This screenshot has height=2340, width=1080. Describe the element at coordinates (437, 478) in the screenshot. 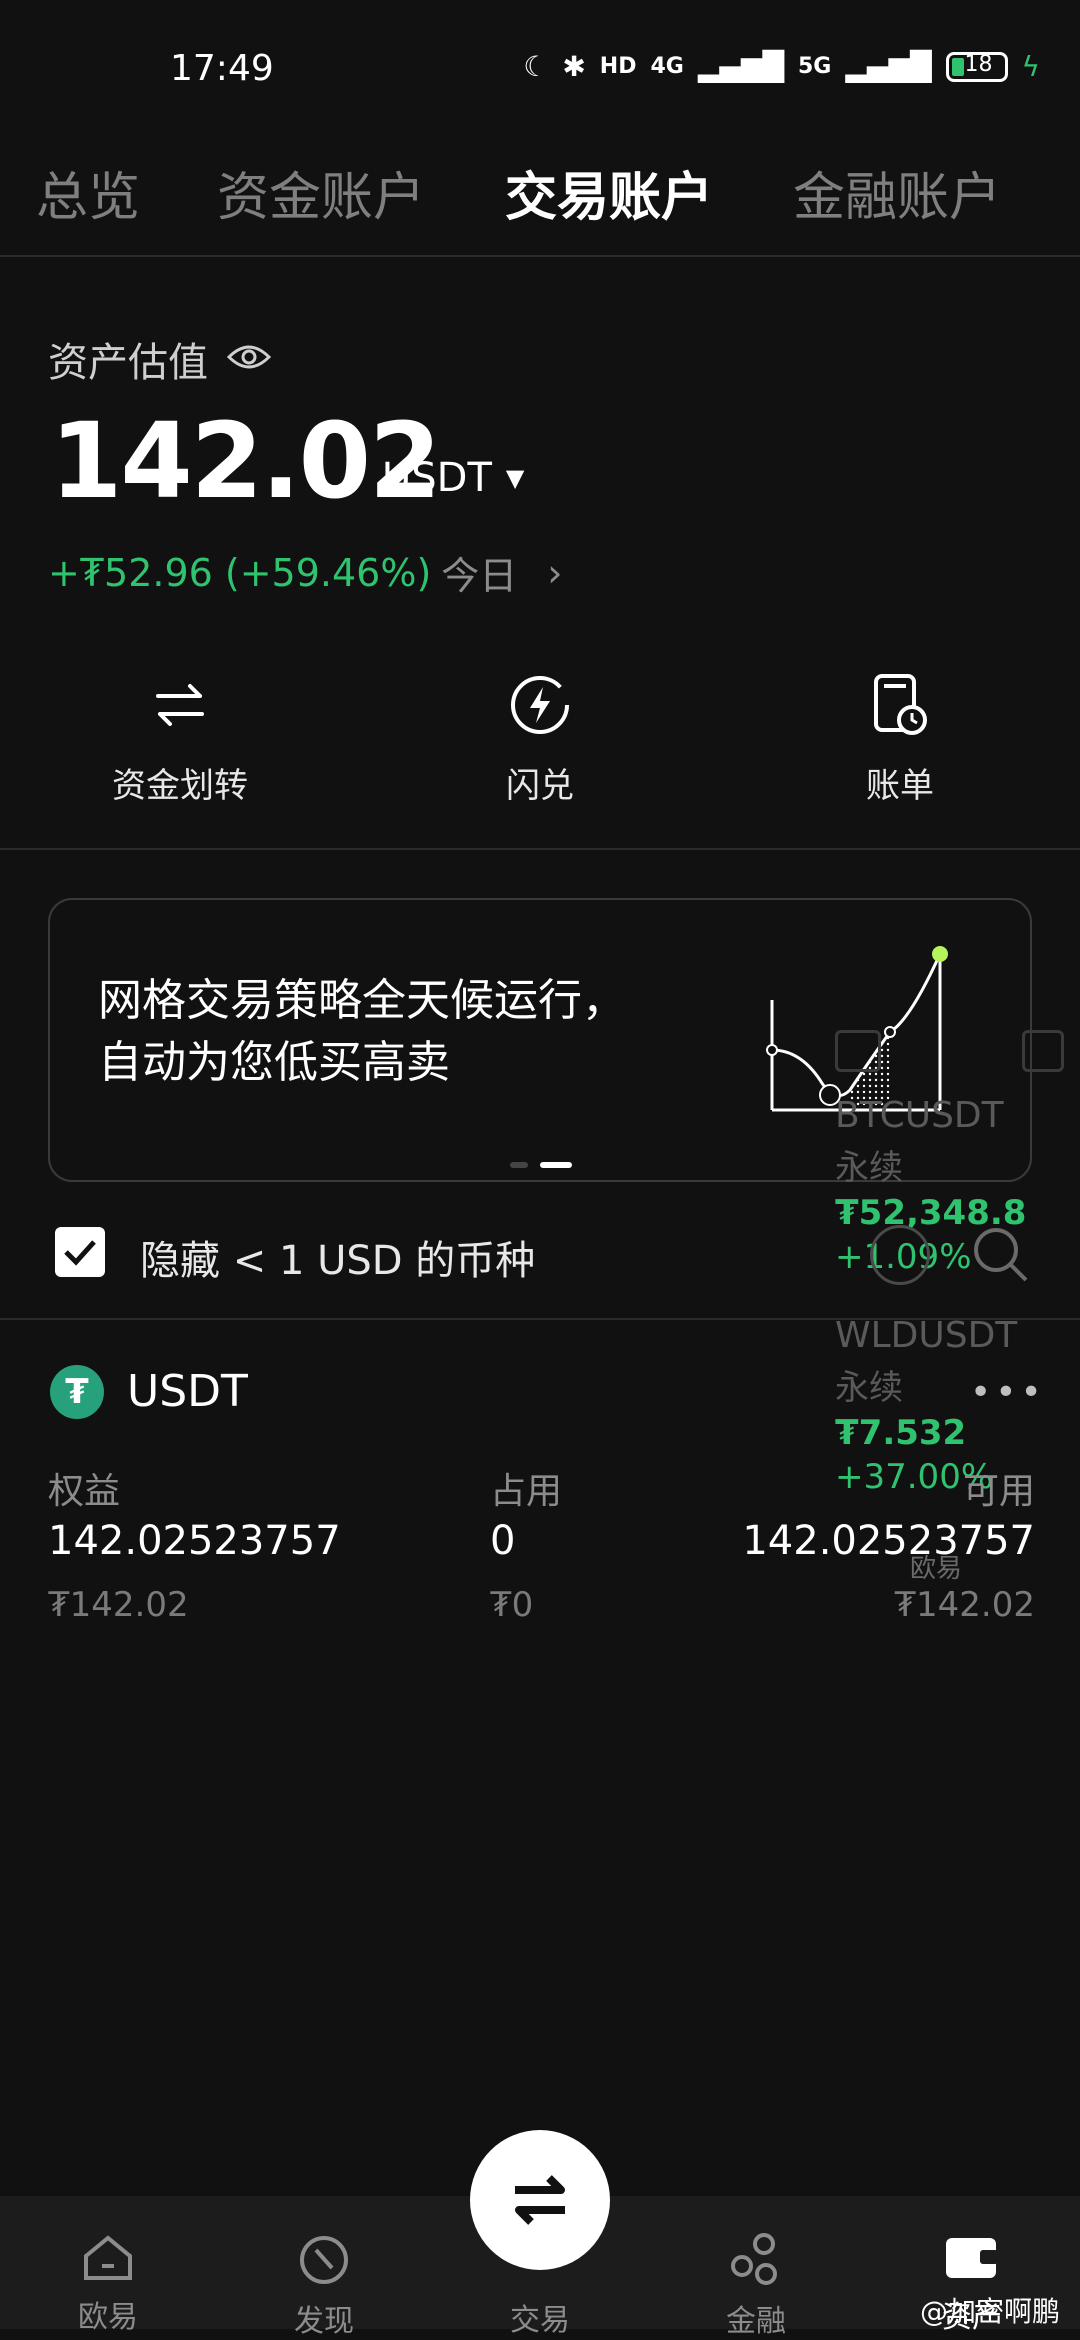

I see `unit-label: USDT` at that location.